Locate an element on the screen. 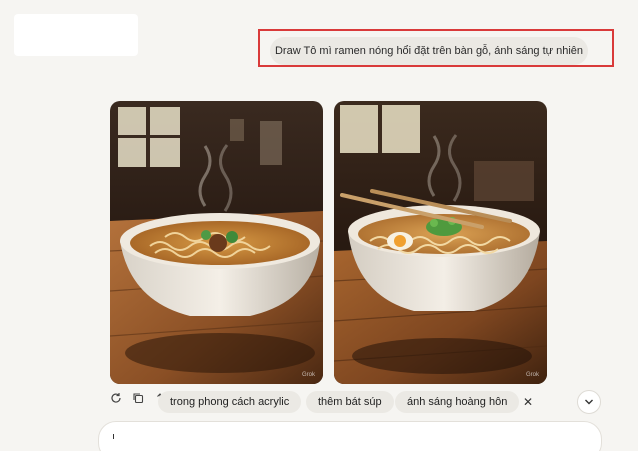  scroll-down-button is located at coordinates (589, 402).